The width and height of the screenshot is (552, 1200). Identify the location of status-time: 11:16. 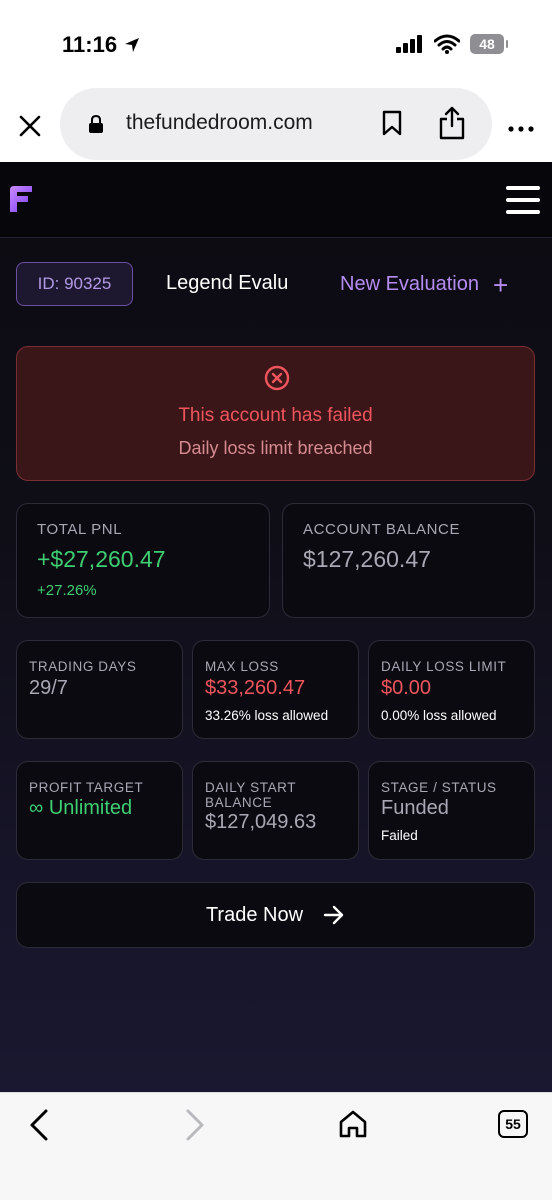
(101, 45).